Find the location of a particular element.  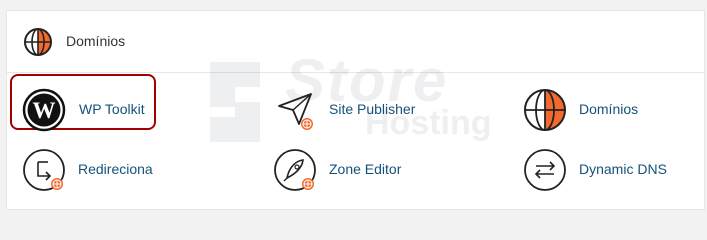

item-label: Site Publisher is located at coordinates (372, 109).